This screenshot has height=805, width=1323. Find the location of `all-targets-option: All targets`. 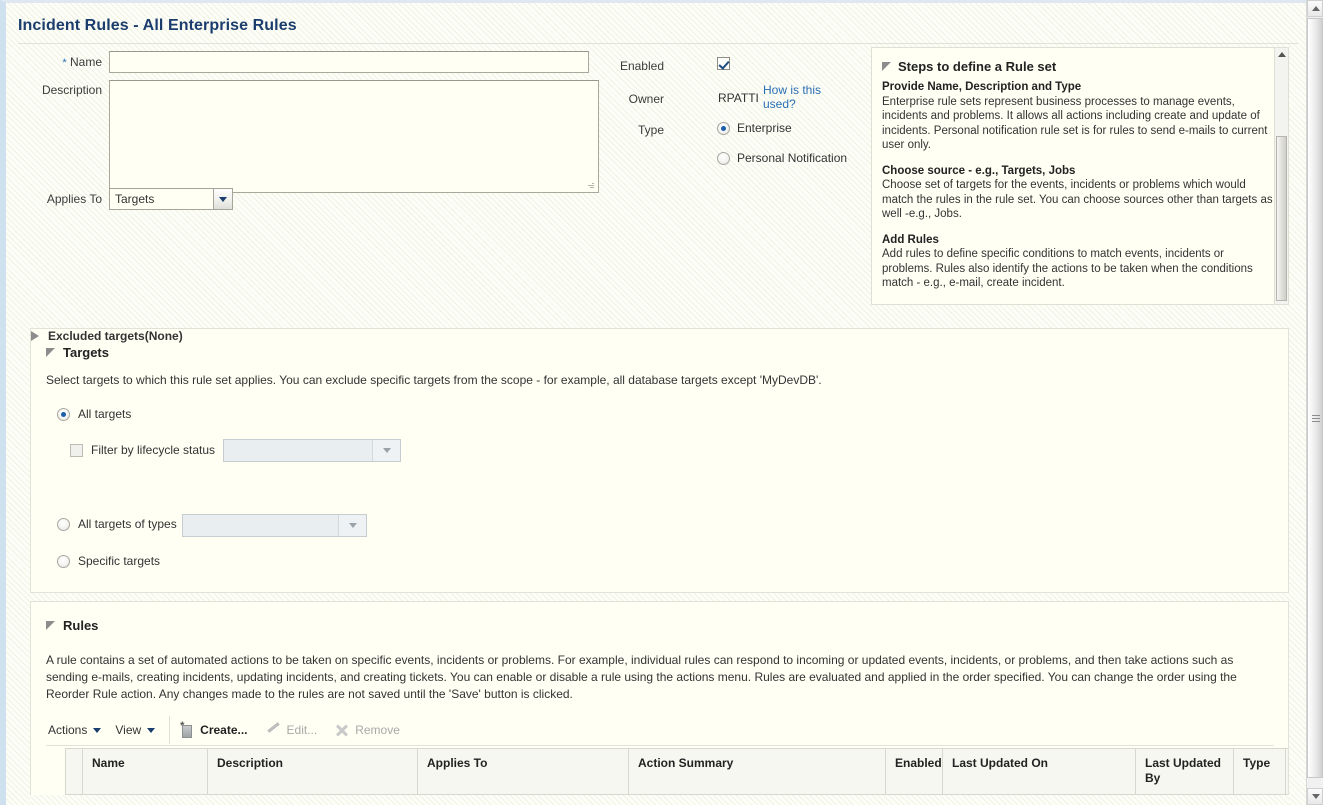

all-targets-option: All targets is located at coordinates (94, 414).